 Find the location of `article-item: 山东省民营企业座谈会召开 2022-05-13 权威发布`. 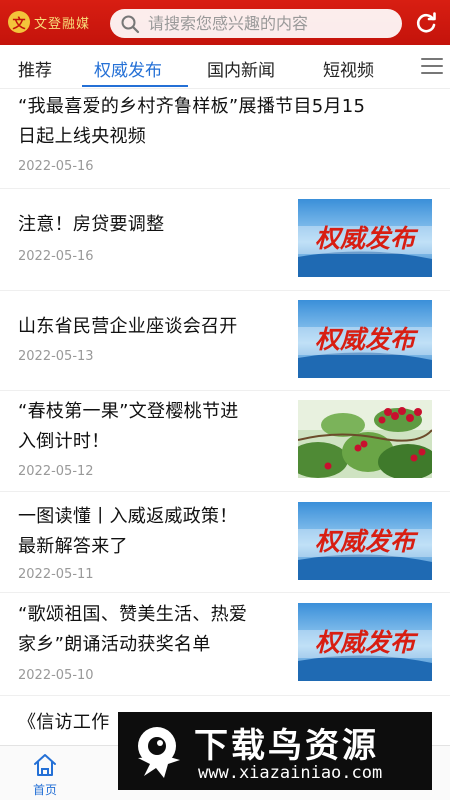

article-item: 山东省民营企业座谈会召开 2022-05-13 权威发布 is located at coordinates (225, 341).